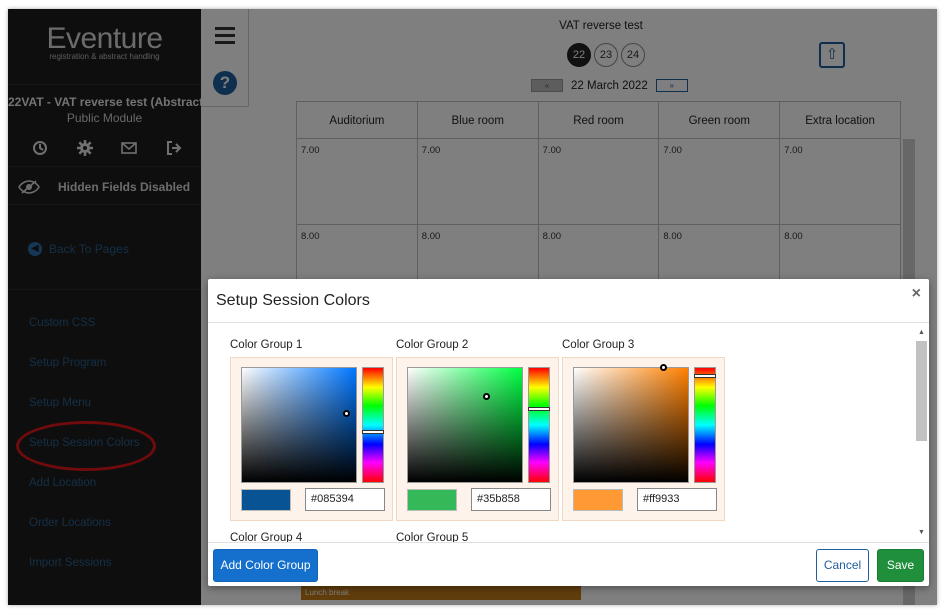 The height and width of the screenshot is (610, 944). What do you see at coordinates (842, 565) in the screenshot?
I see `cancel-button: Cancel` at bounding box center [842, 565].